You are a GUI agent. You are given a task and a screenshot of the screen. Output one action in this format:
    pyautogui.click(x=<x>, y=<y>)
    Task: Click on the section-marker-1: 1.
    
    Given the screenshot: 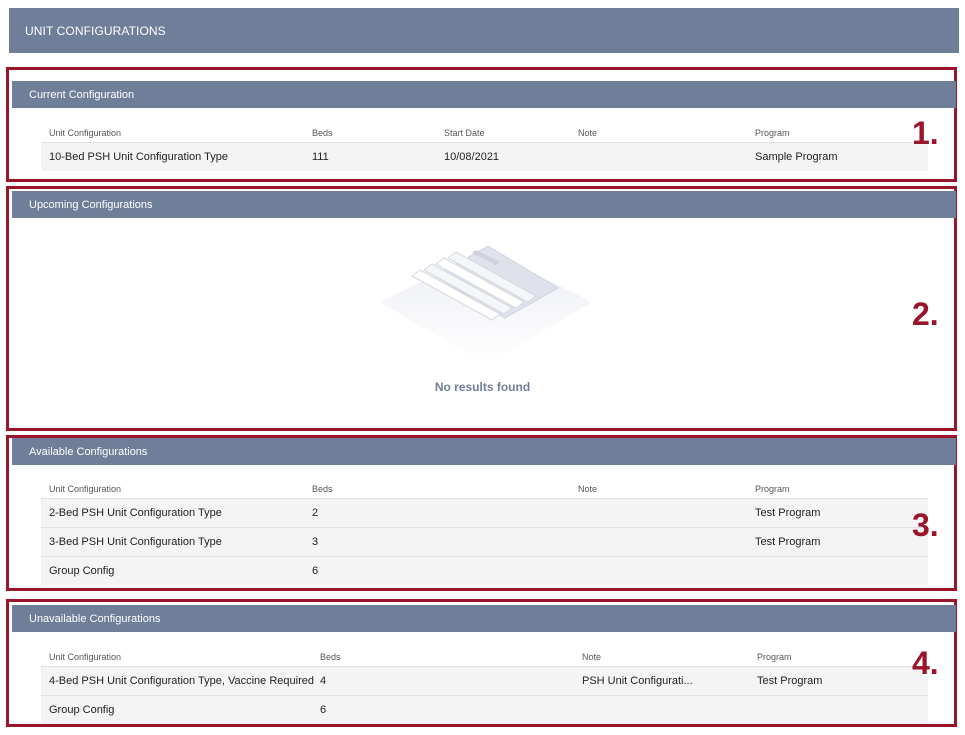 What is the action you would take?
    pyautogui.click(x=925, y=133)
    